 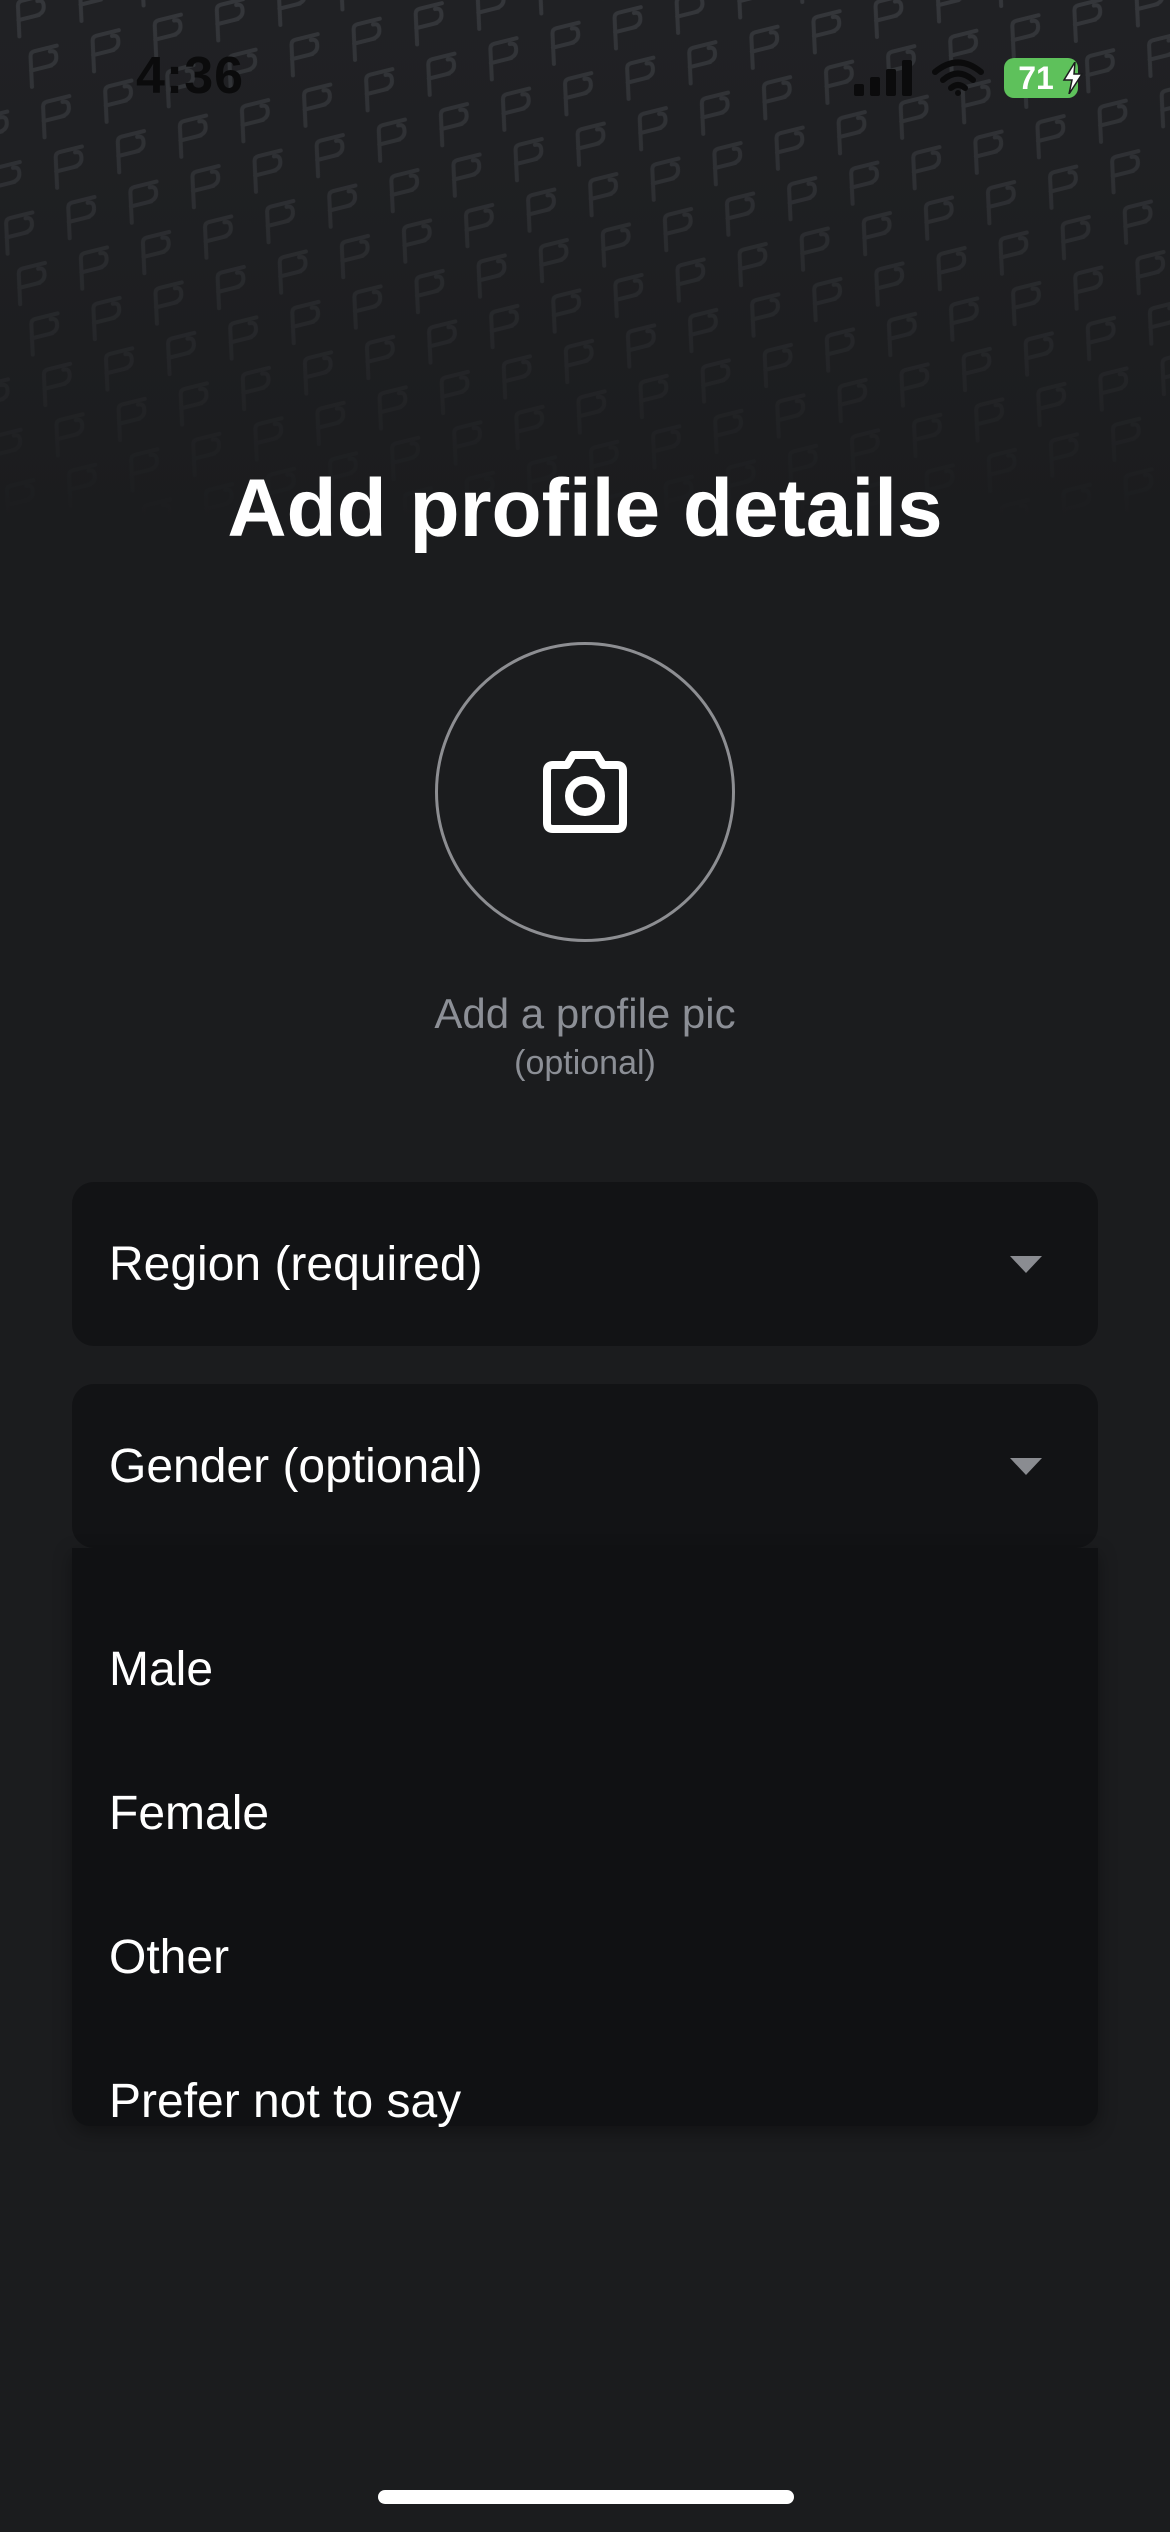 I want to click on region-select: Region (required), so click(x=585, y=1264).